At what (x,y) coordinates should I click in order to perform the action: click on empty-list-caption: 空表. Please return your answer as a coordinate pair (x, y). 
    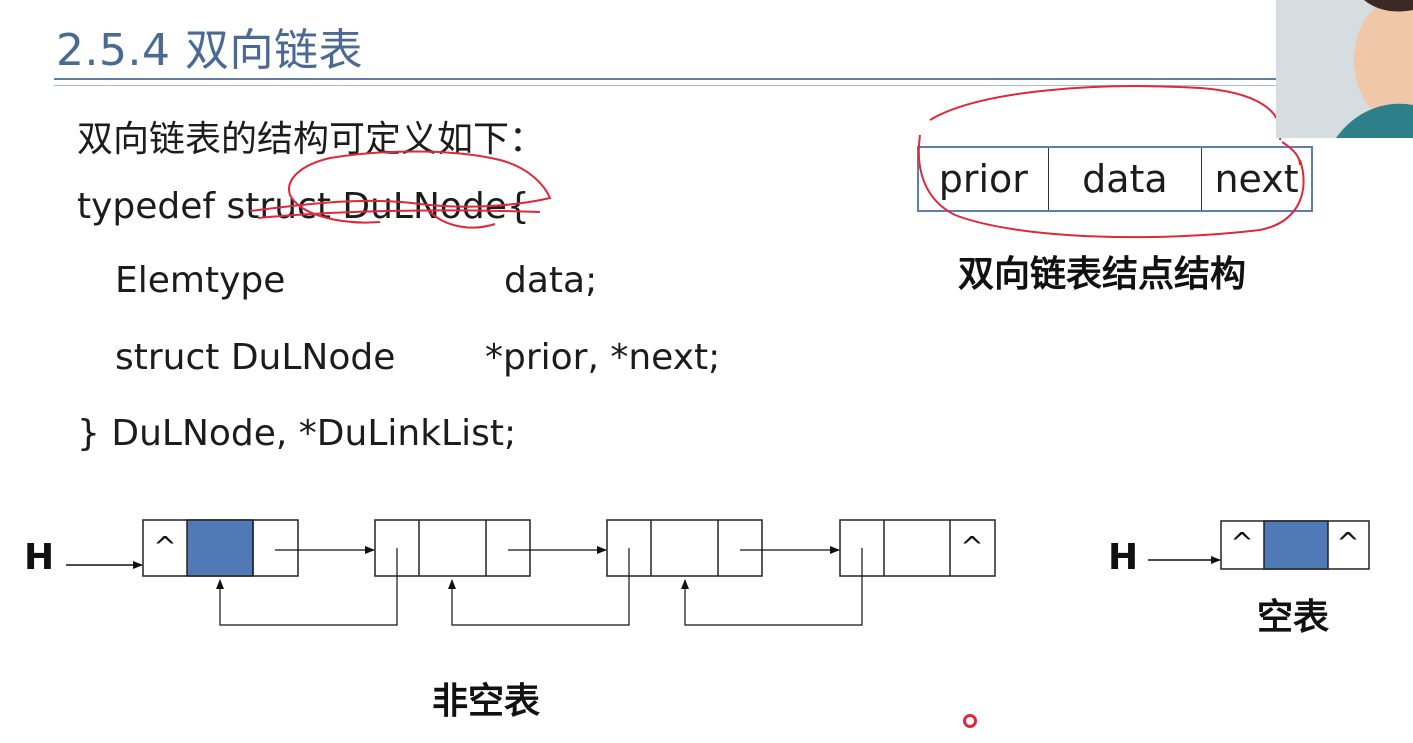
    Looking at the image, I should click on (1293, 617).